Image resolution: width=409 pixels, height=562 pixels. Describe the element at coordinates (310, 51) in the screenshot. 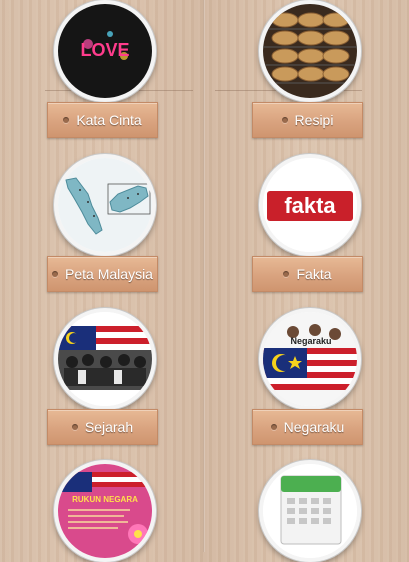

I see `bread-icon` at that location.